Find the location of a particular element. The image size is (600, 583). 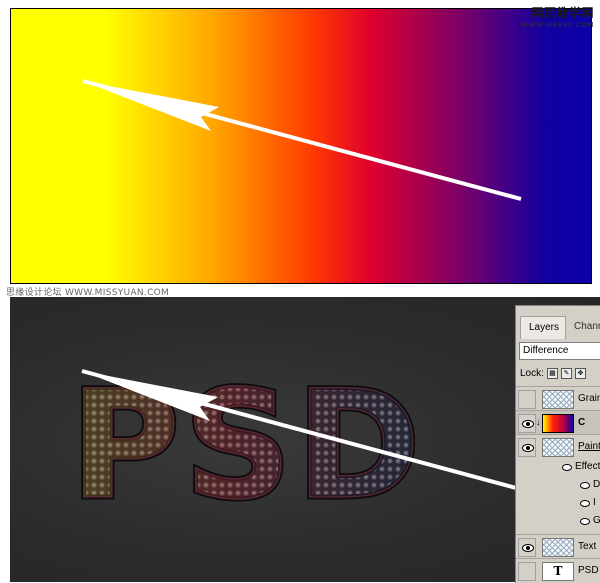

layer-row-gradient: ↓ C is located at coordinates (558, 422).